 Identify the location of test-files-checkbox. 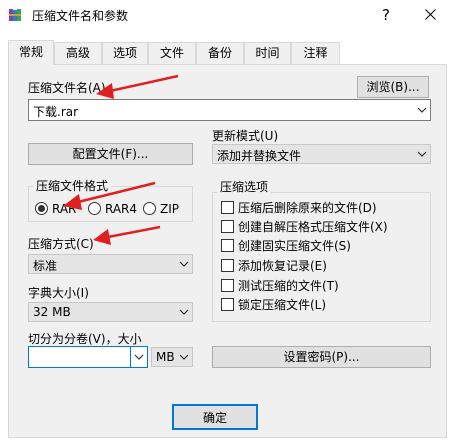
(227, 285).